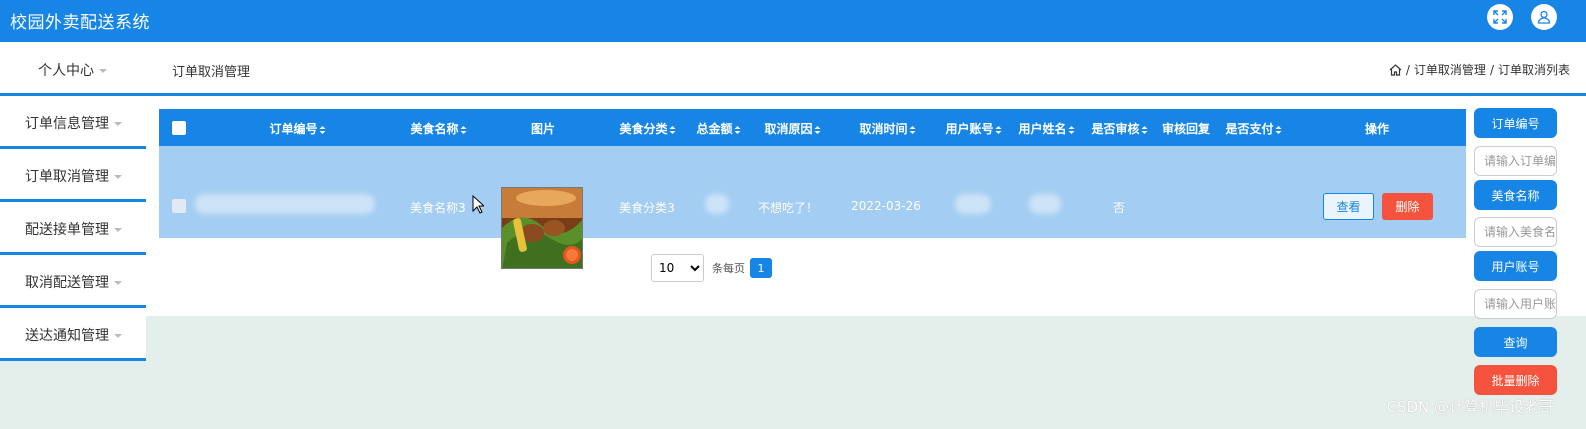 The height and width of the screenshot is (429, 1586). I want to click on user-center-menu: 个人中心, so click(72, 70).